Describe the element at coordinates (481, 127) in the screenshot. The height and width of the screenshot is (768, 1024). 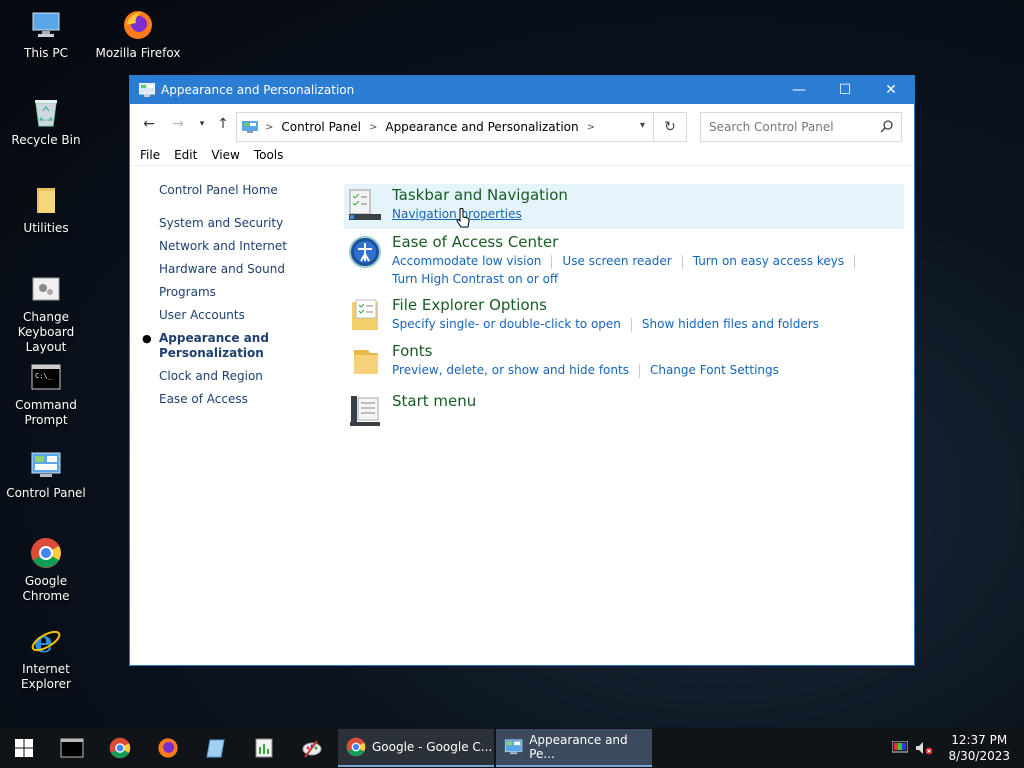
I see `breadcrumb-appearance: Appearance and Personalization` at that location.